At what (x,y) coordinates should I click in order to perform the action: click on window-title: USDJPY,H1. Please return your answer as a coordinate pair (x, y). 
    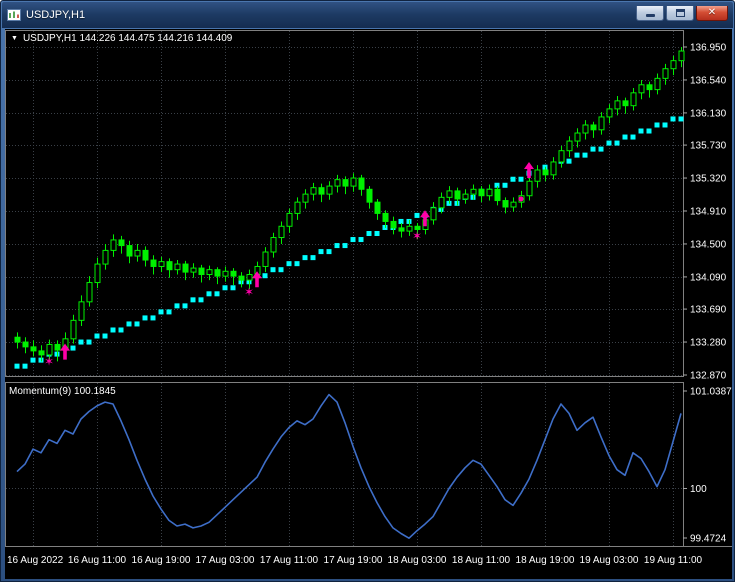
    Looking at the image, I should click on (56, 15).